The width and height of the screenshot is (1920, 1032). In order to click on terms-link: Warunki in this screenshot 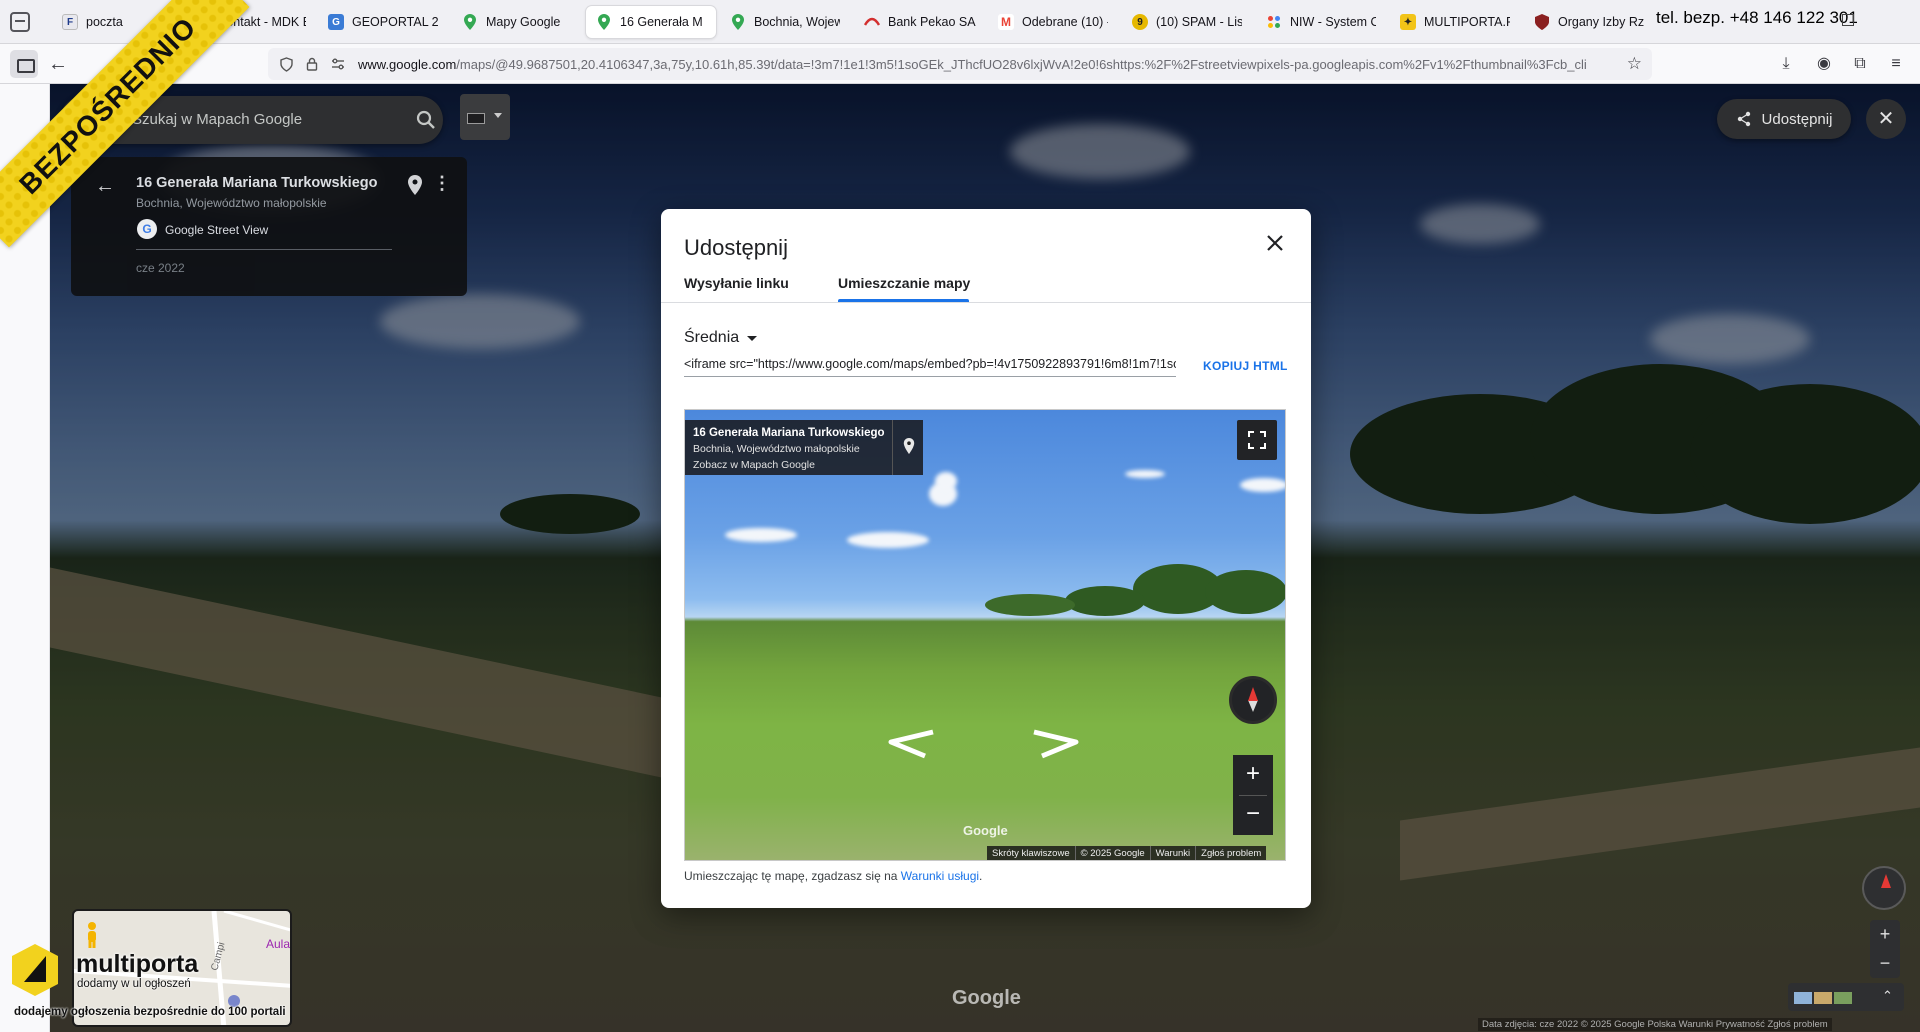, I will do `click(1174, 853)`.